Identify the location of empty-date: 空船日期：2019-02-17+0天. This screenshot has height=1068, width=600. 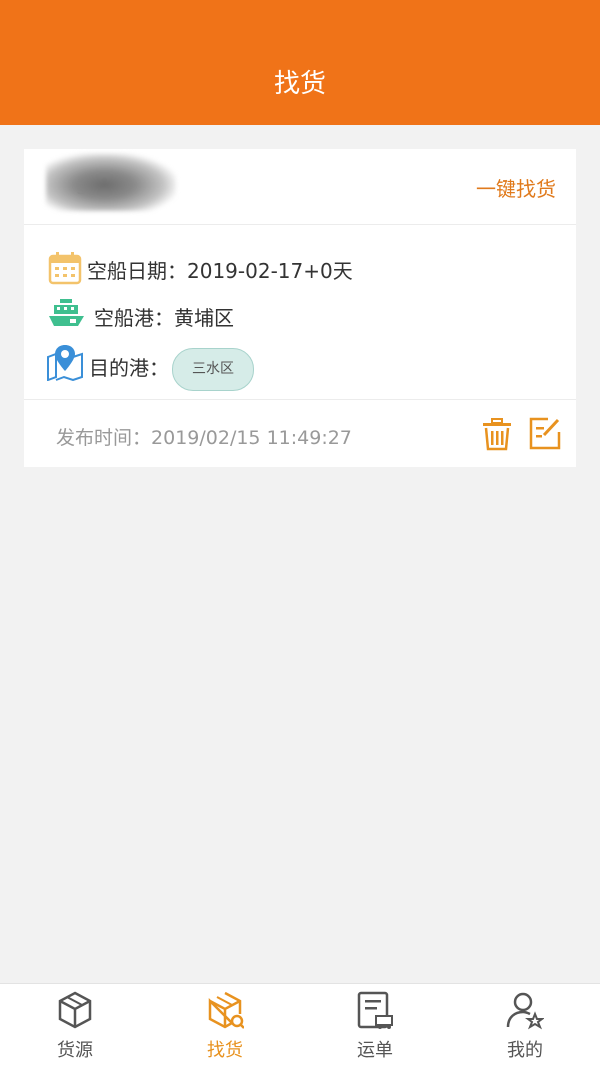
(220, 271).